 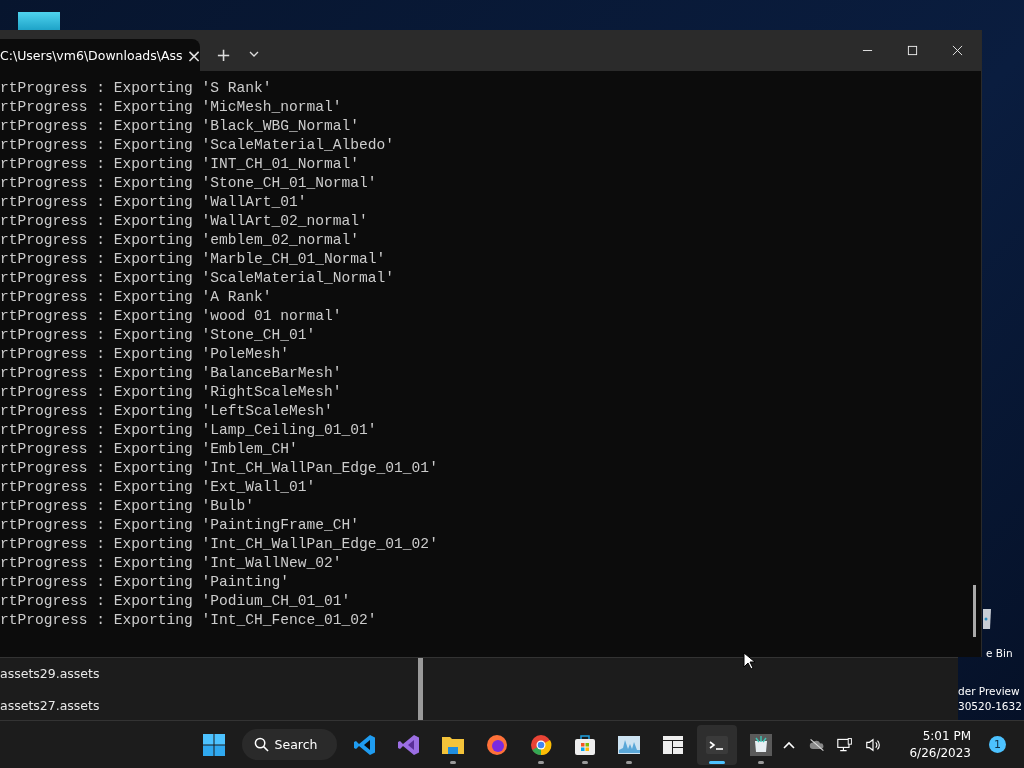 I want to click on console-line: rtProgress : Exporting 'Emblem_CH', so click(x=149, y=449).